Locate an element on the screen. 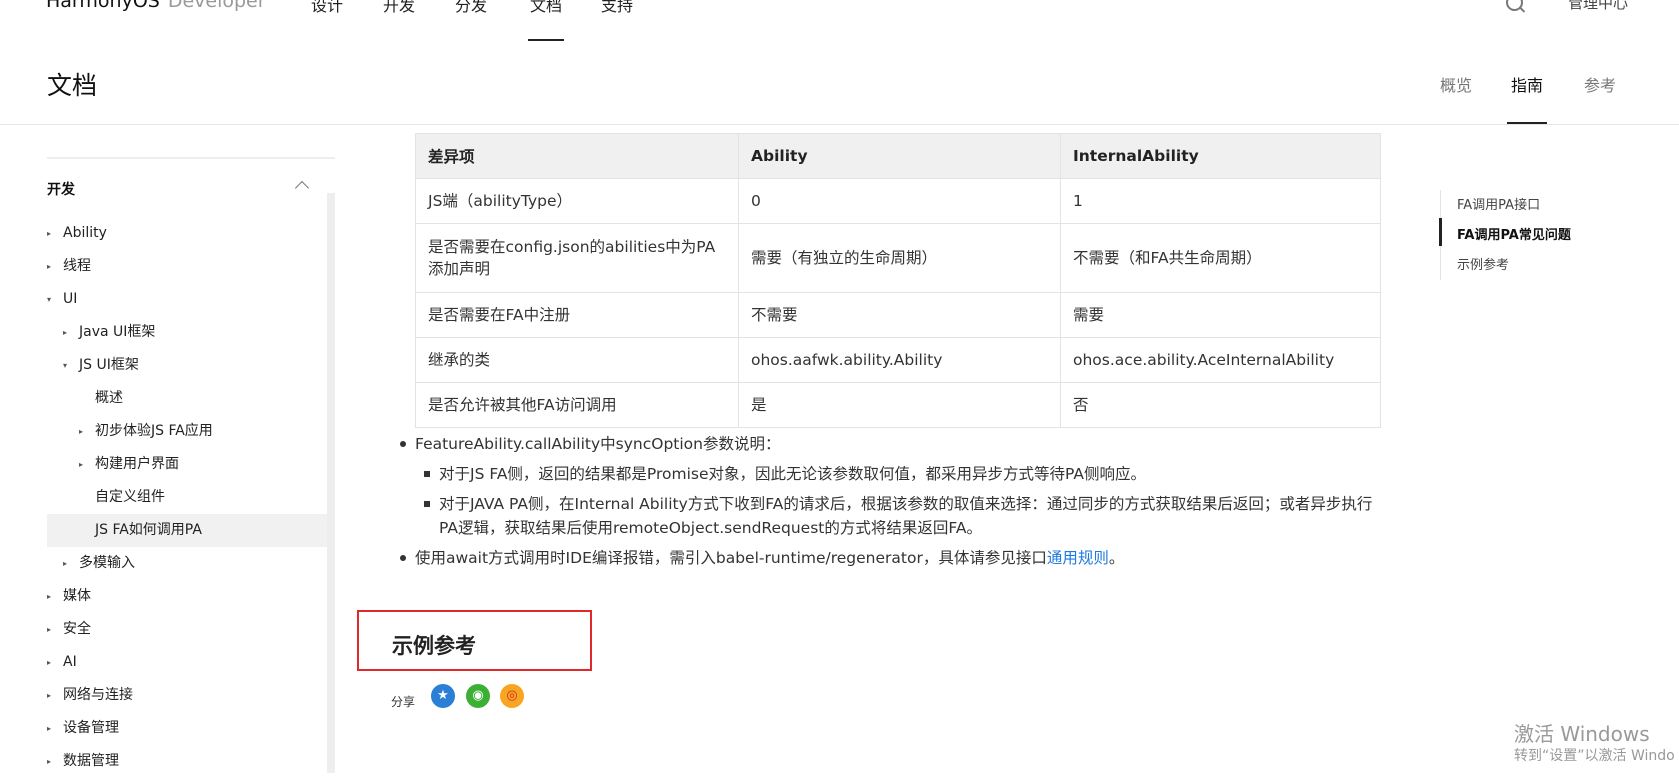  tab-reference: 参考 is located at coordinates (1600, 84).